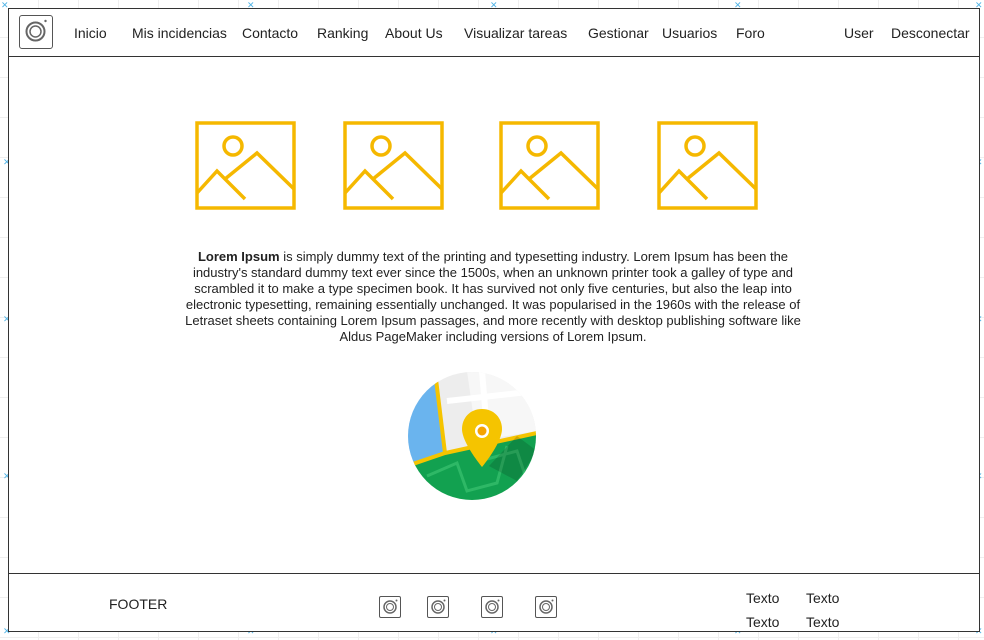 This screenshot has height=640, width=984. I want to click on map-location-icon, so click(472, 436).